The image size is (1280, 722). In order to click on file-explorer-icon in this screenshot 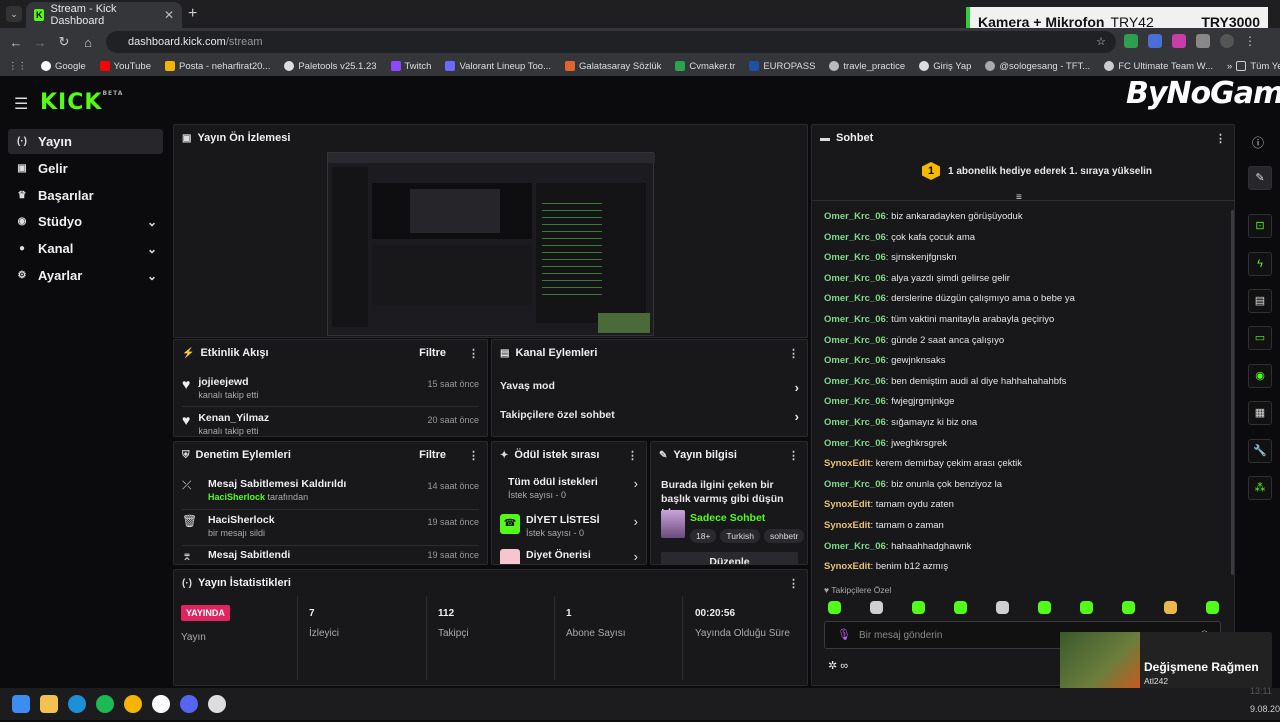, I will do `click(49, 704)`.